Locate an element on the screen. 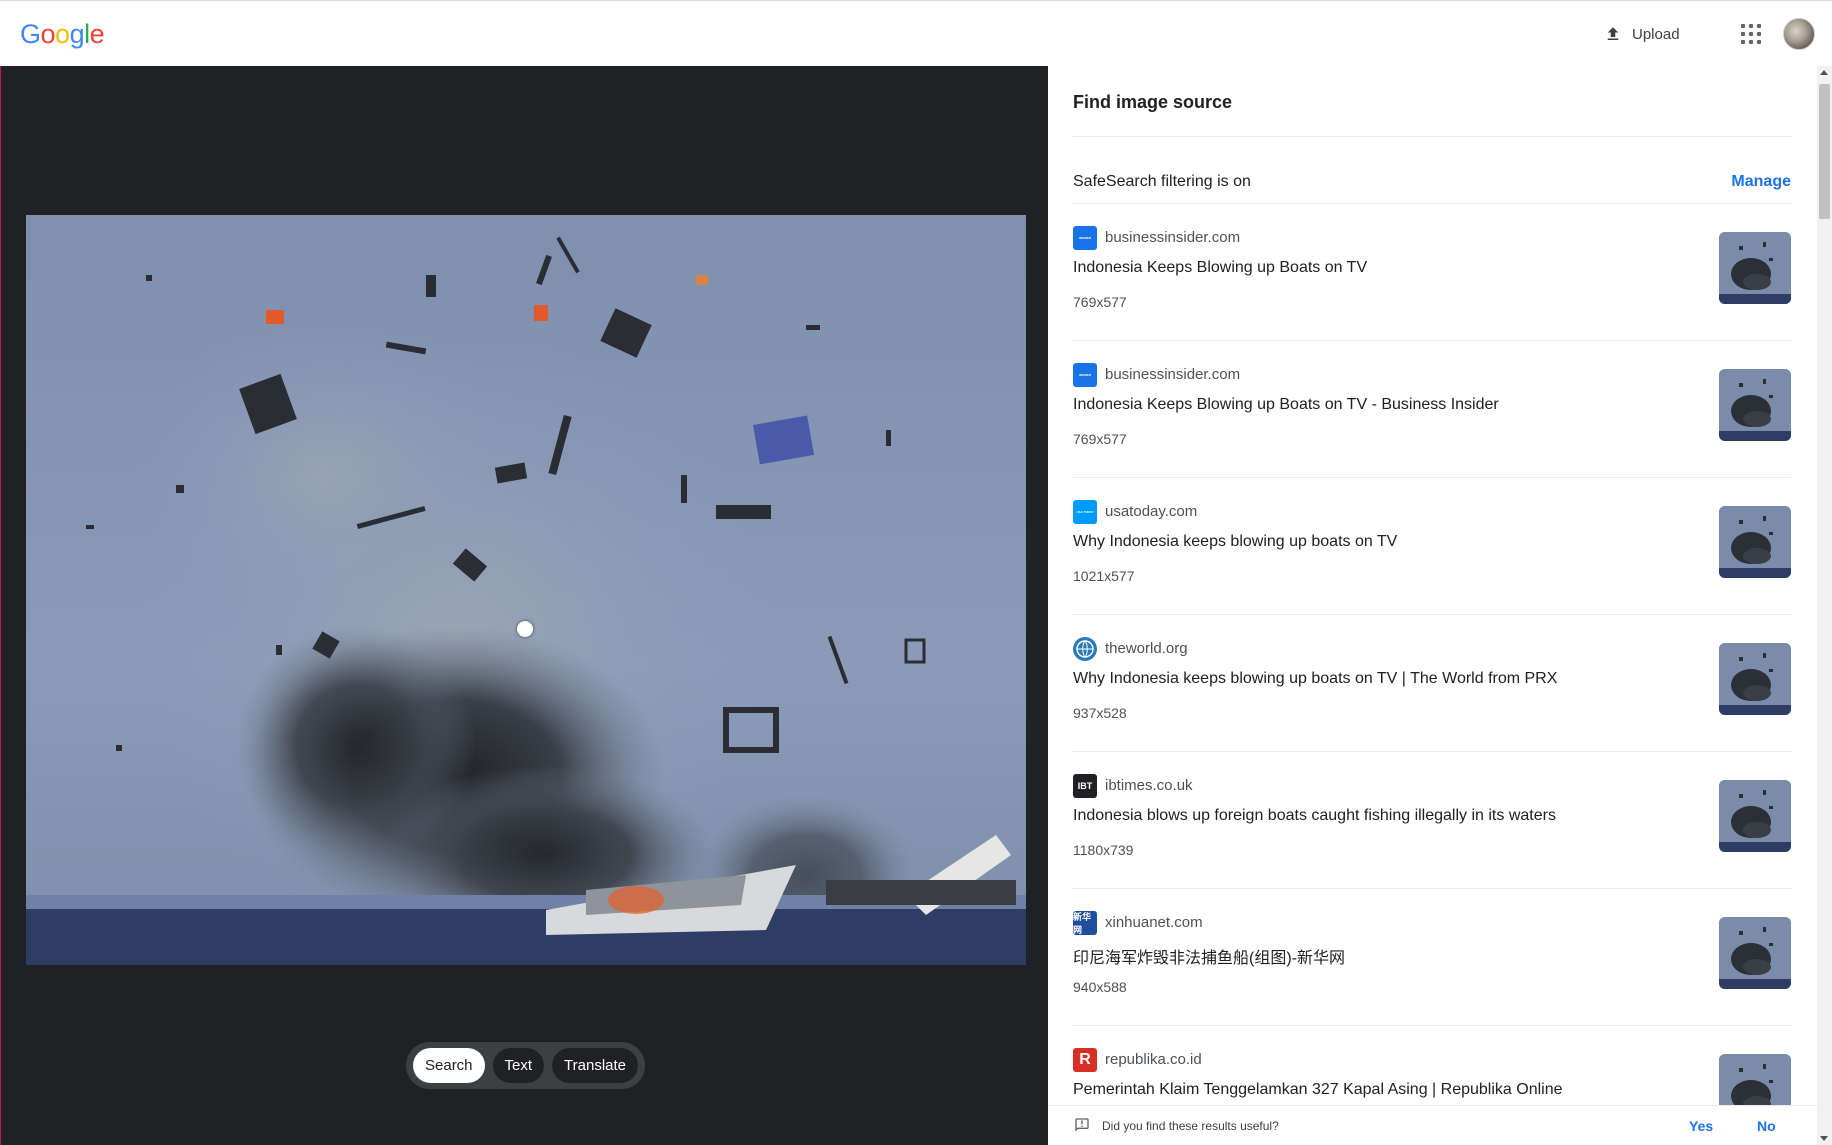 Image resolution: width=1832 pixels, height=1145 pixels. result-site: usatoday.com is located at coordinates (1151, 511).